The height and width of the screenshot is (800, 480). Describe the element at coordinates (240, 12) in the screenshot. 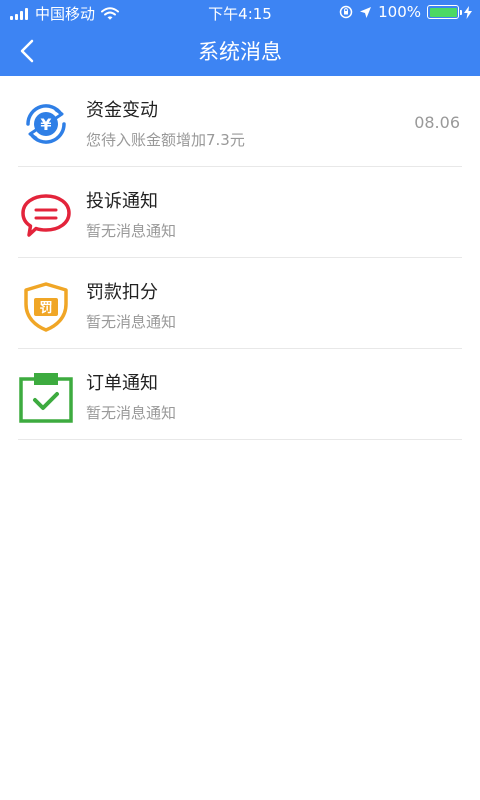

I see `status-bar: 中国移动 下午4:15 100%` at that location.